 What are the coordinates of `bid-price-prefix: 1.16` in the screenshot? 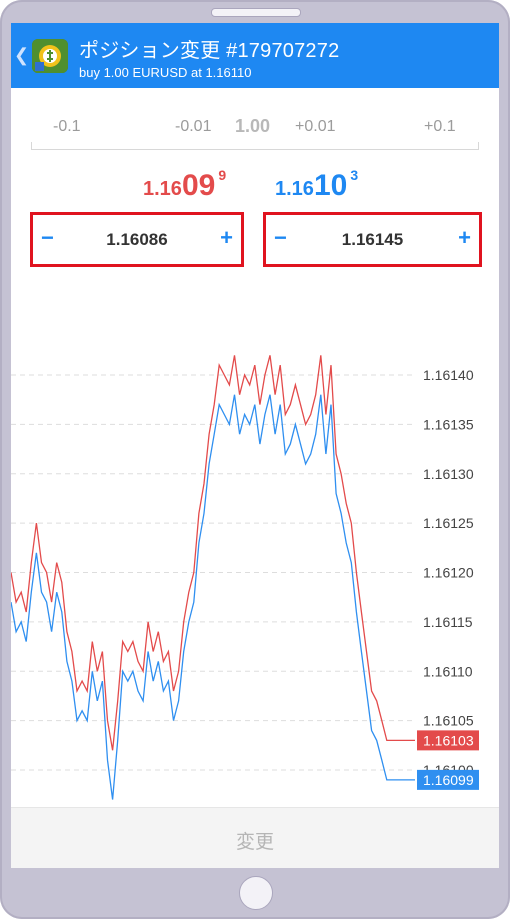 It's located at (162, 189).